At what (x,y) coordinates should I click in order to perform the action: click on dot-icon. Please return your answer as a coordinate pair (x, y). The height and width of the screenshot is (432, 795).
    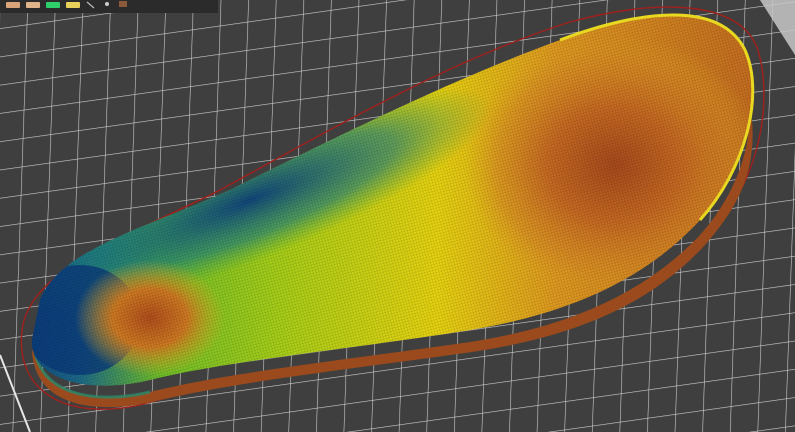
    Looking at the image, I should click on (107, 5).